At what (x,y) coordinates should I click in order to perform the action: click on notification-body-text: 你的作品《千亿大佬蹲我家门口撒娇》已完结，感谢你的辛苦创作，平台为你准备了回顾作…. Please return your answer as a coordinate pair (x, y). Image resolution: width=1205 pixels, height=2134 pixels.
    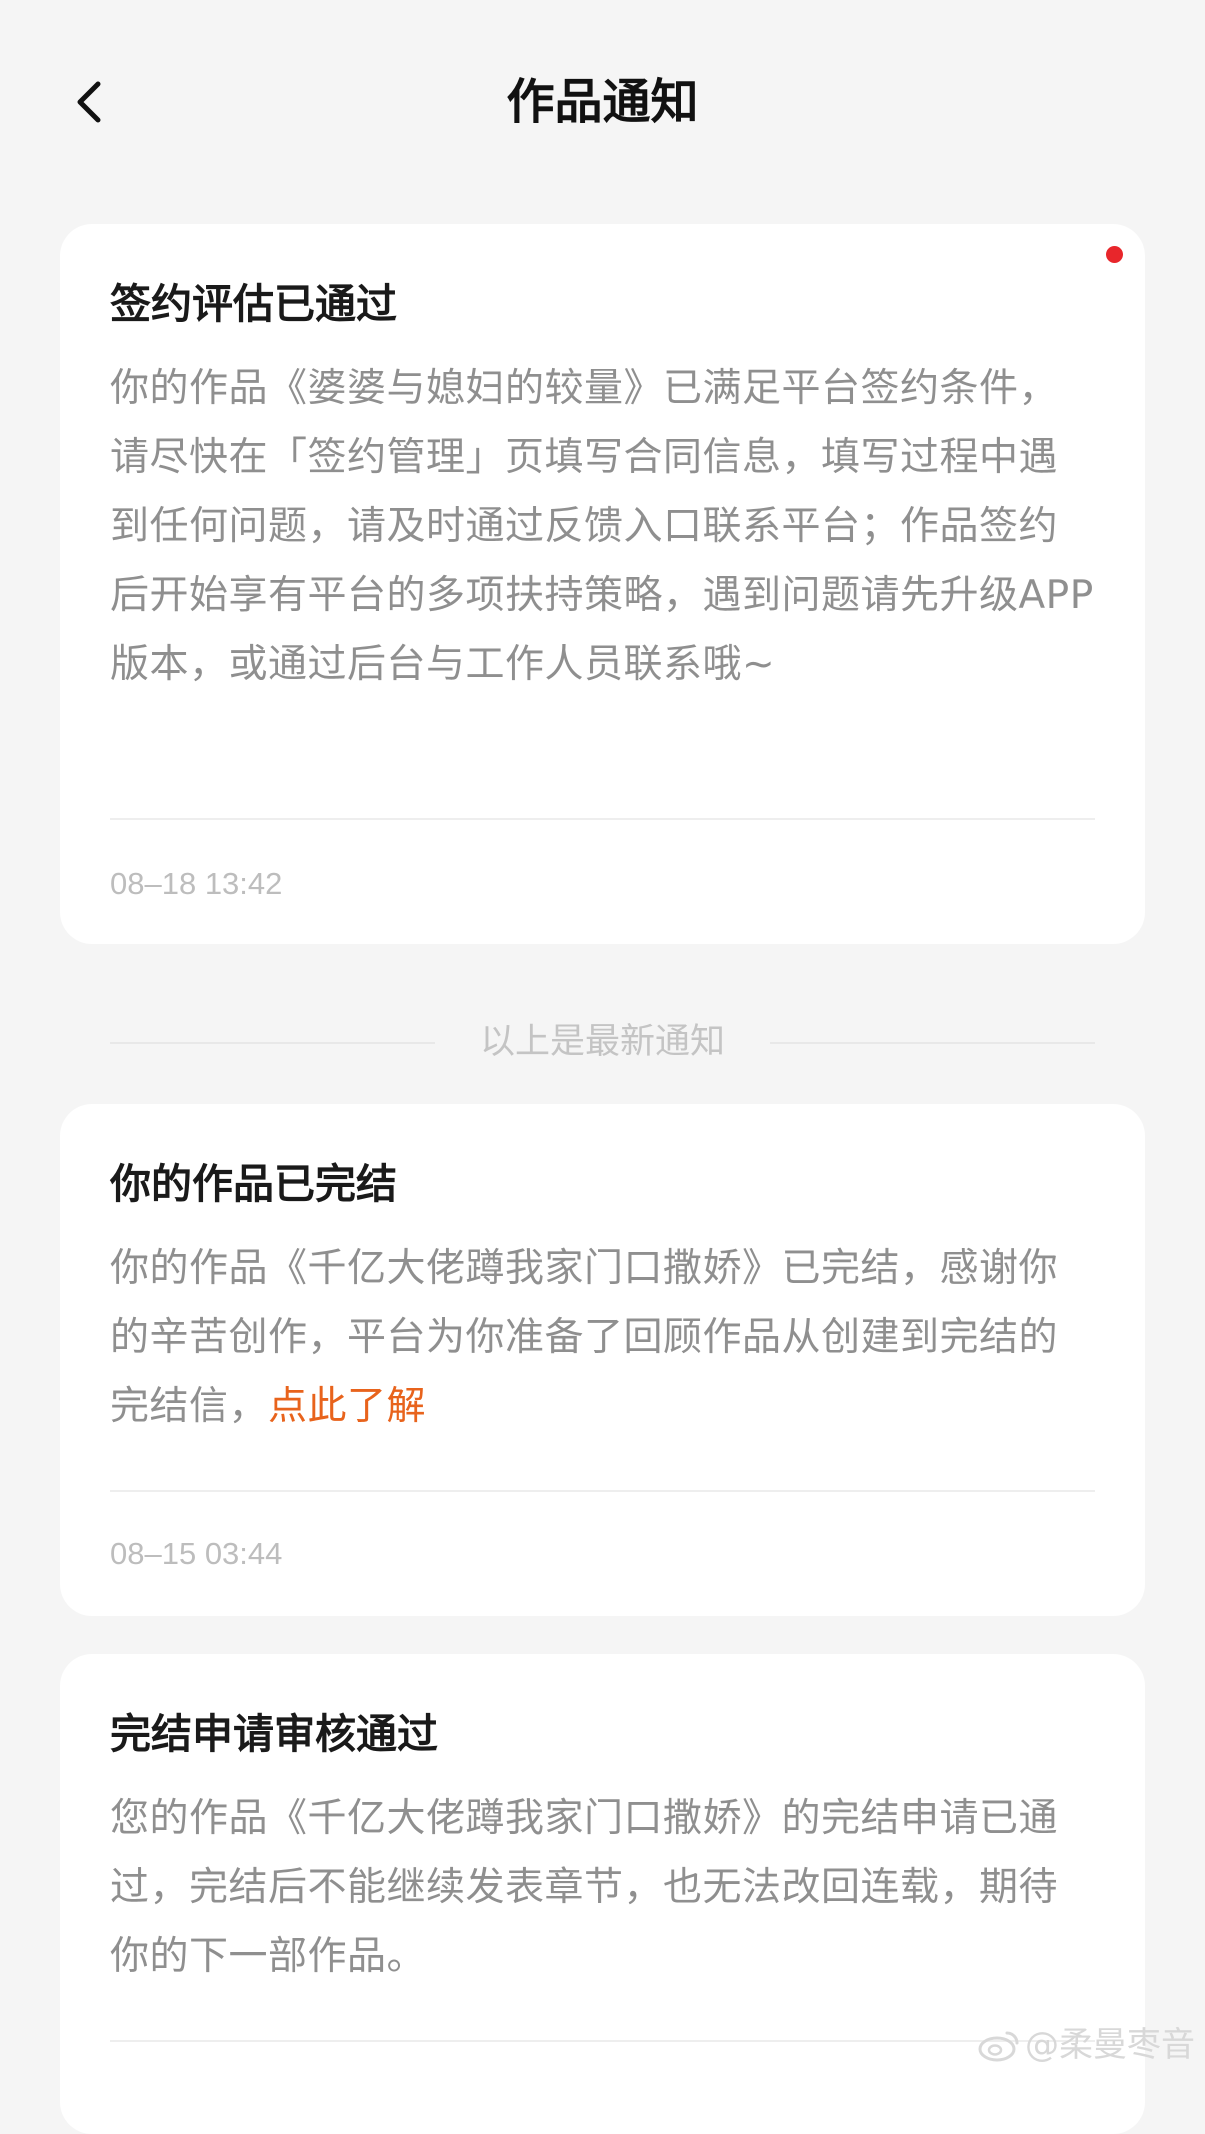
    Looking at the image, I should click on (584, 1337).